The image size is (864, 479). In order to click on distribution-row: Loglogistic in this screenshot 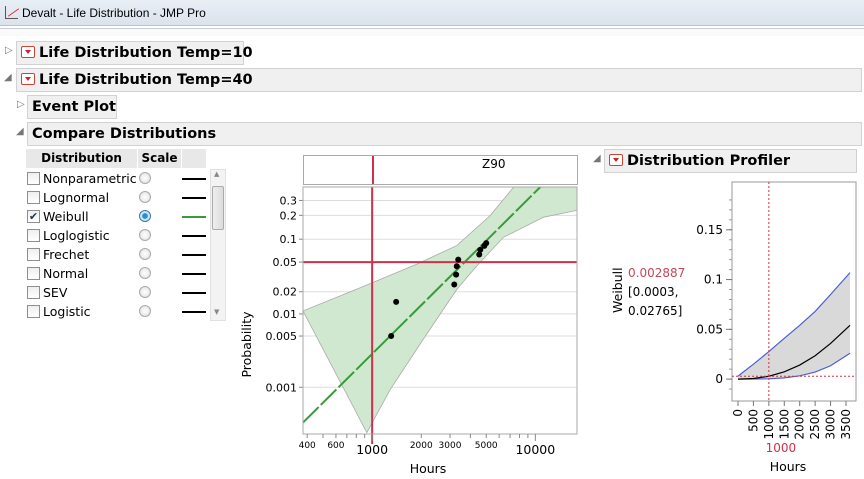, I will do `click(117, 235)`.